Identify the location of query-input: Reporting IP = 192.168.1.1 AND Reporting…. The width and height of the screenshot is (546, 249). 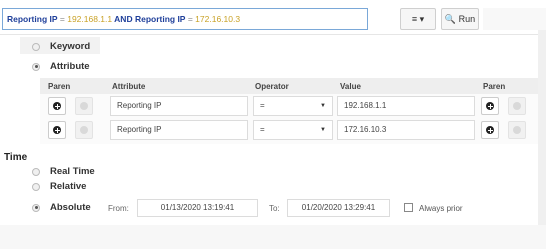
(185, 19).